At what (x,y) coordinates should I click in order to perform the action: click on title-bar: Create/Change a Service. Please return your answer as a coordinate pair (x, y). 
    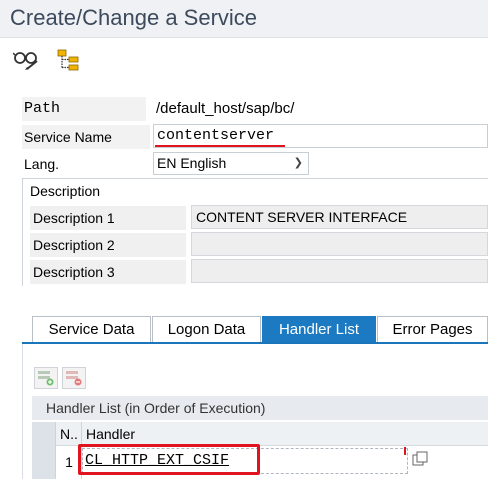
    Looking at the image, I should click on (244, 19).